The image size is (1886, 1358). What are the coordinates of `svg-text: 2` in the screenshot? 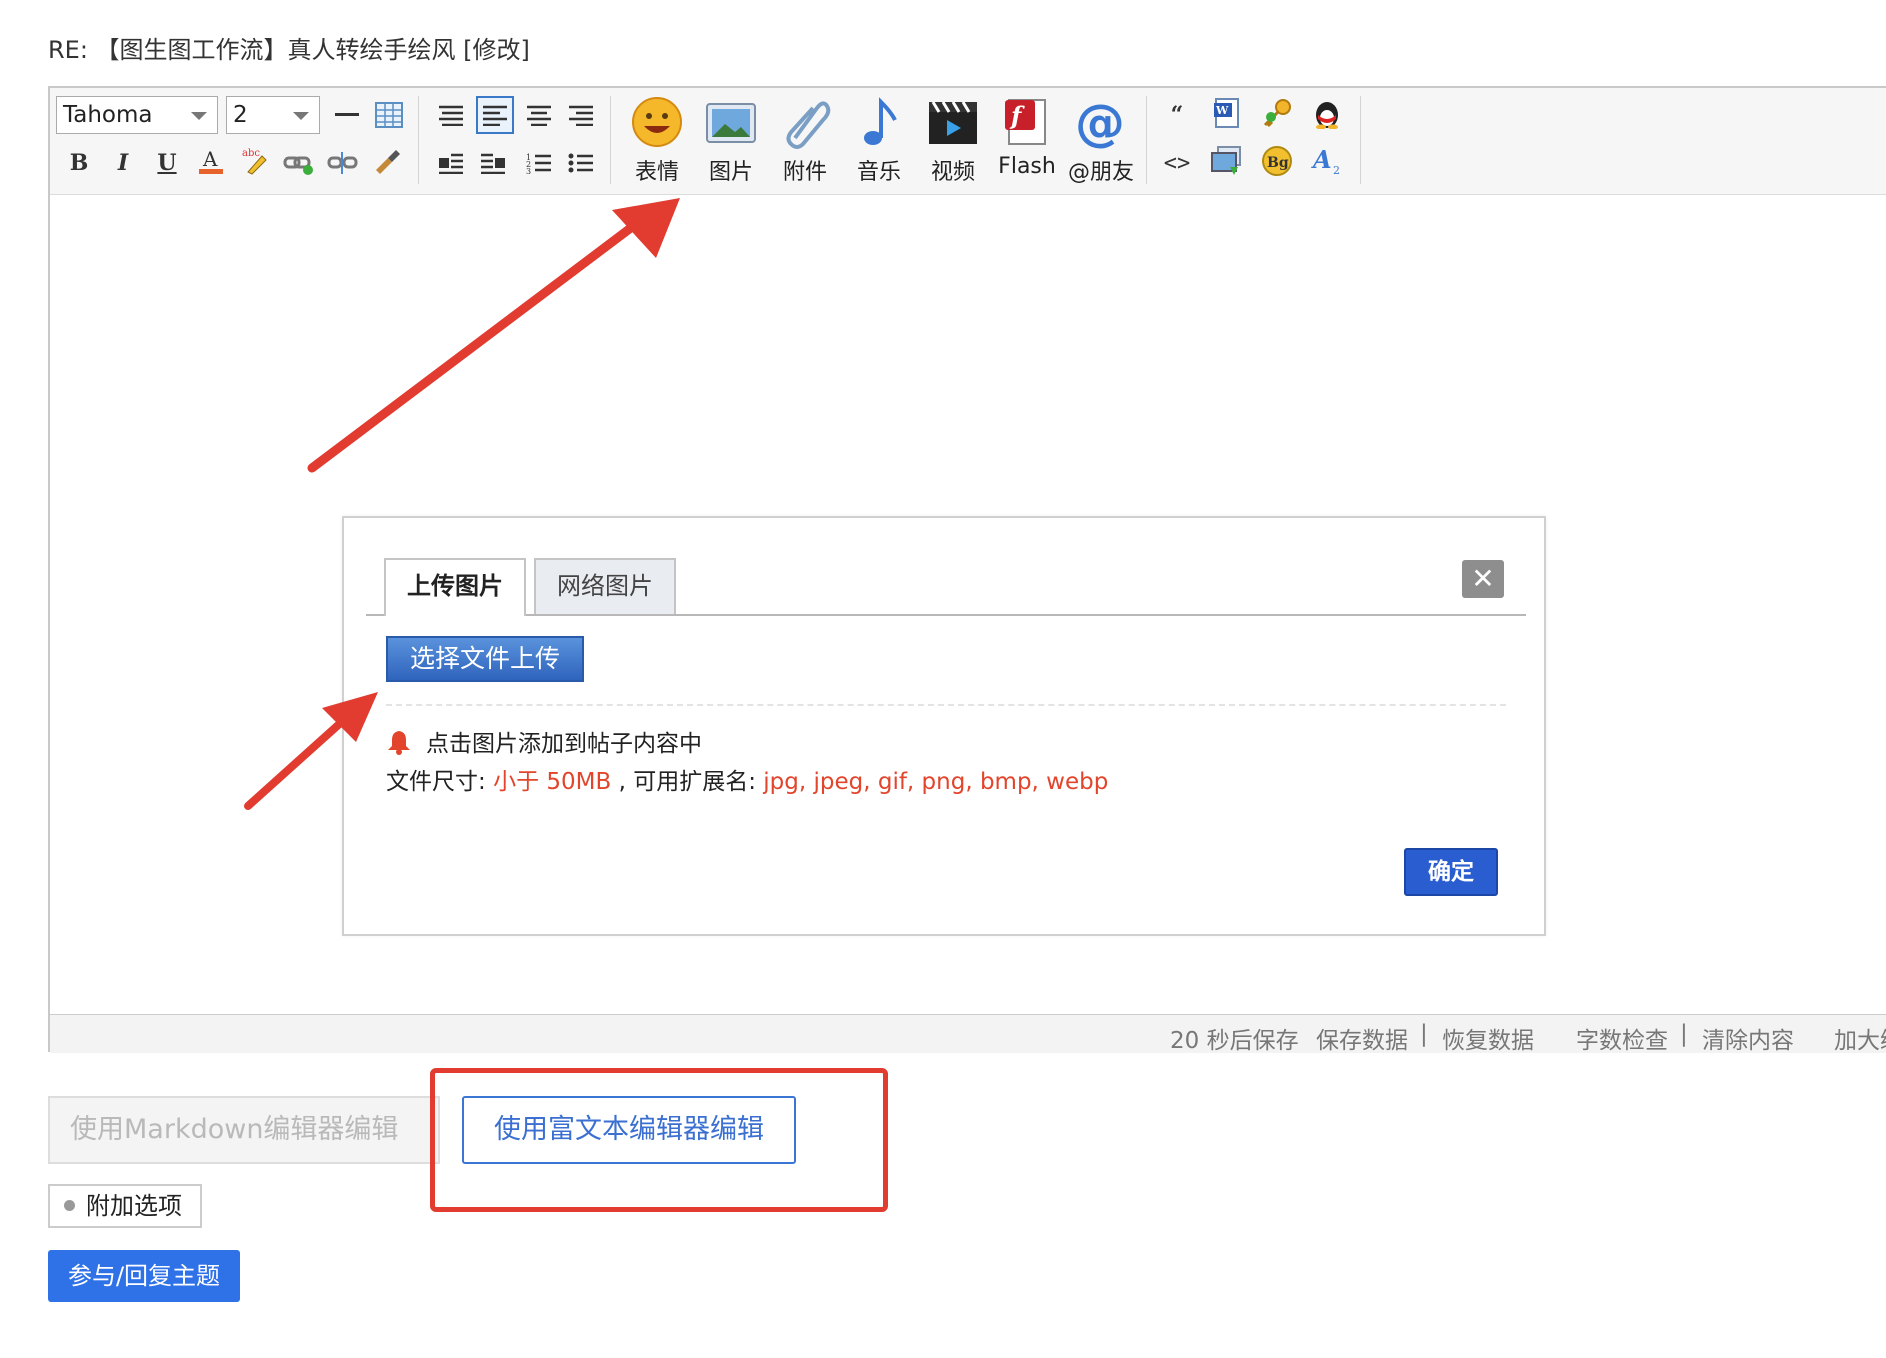 It's located at (1336, 170).